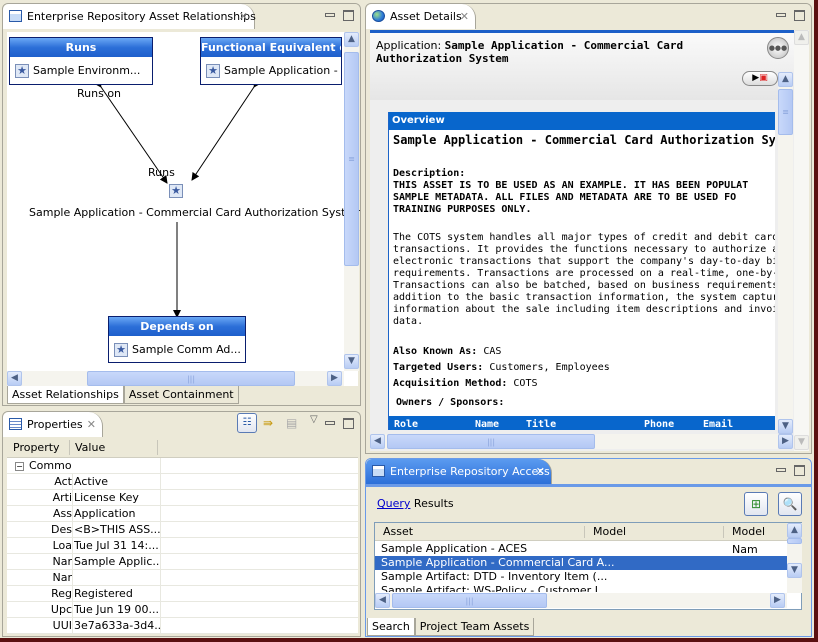 This screenshot has width=818, height=642. I want to click on owners-table-header: Role Name Title Phone Email Address, so click(582, 423).